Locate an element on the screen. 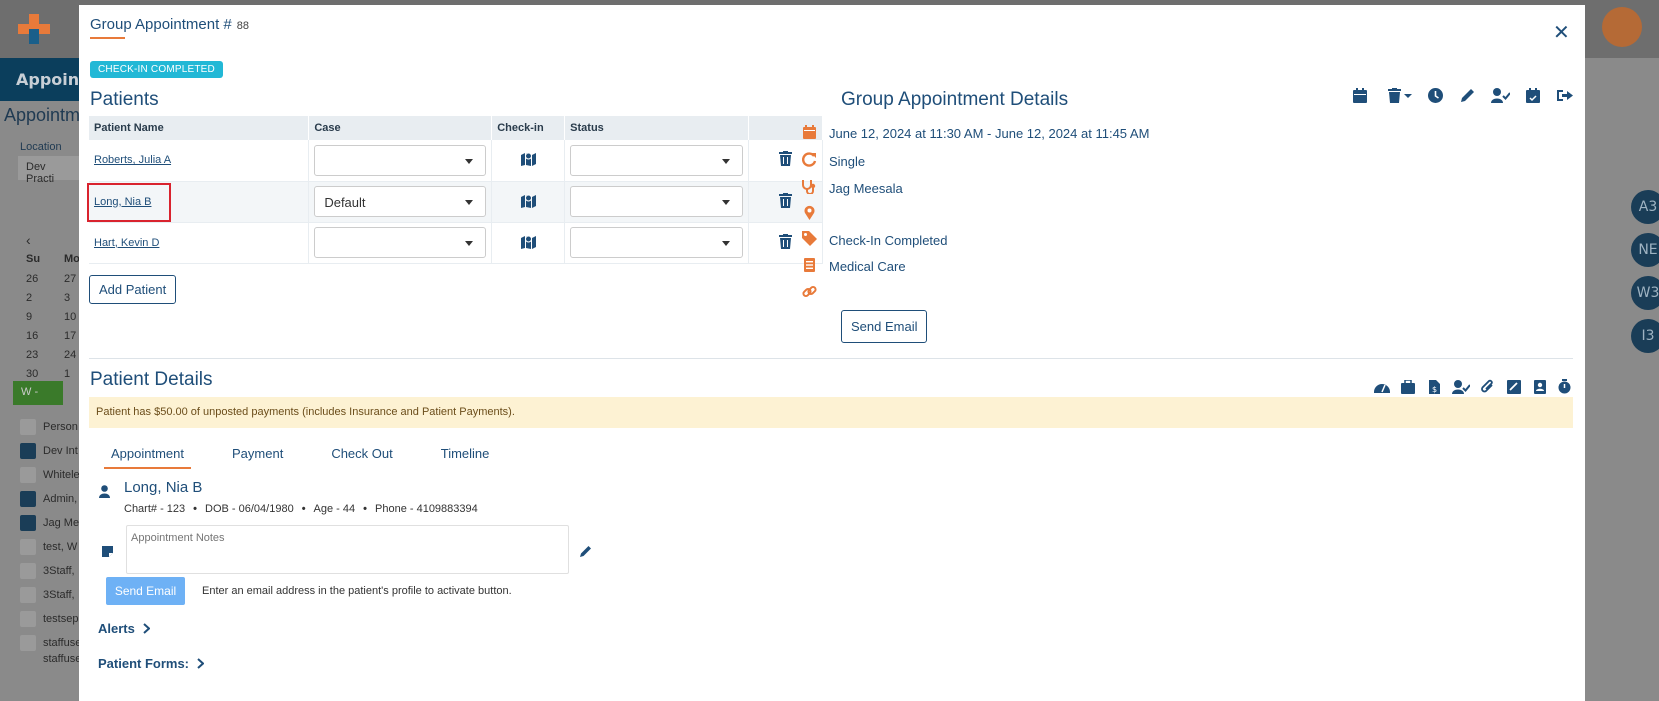 The width and height of the screenshot is (1659, 701). alerts-toggle: Alerts is located at coordinates (124, 628).